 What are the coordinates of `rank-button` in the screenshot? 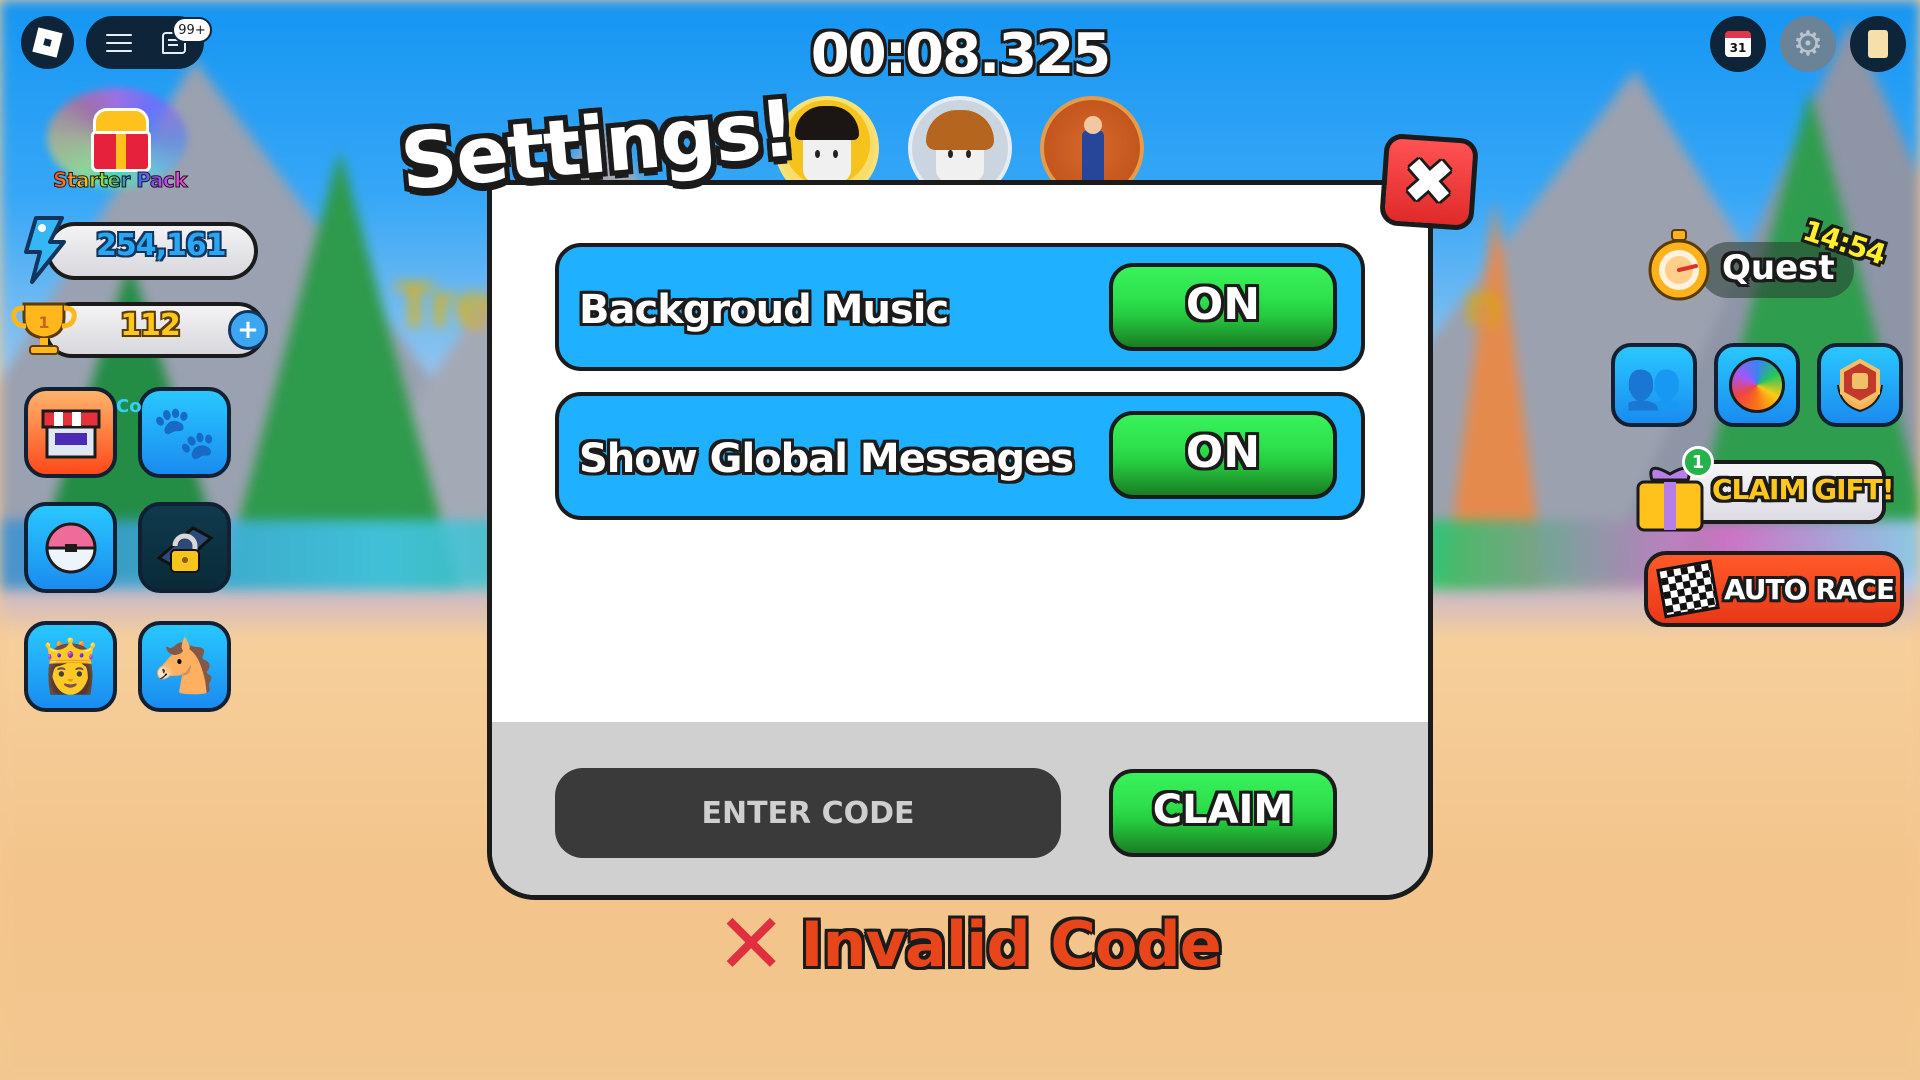 It's located at (1860, 385).